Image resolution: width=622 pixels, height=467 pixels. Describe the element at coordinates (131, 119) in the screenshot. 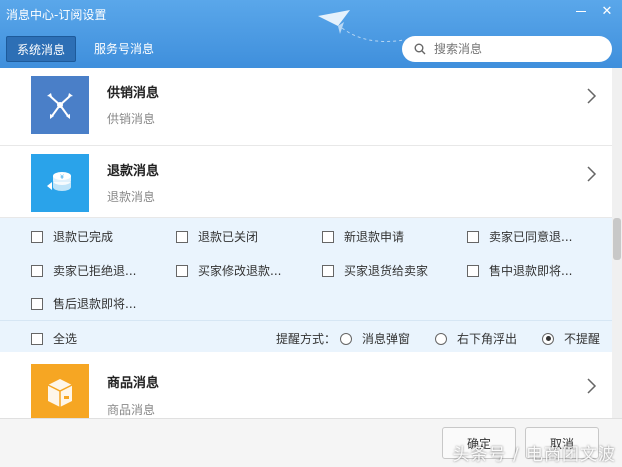

I see `item-subtitle: 供销消息` at that location.